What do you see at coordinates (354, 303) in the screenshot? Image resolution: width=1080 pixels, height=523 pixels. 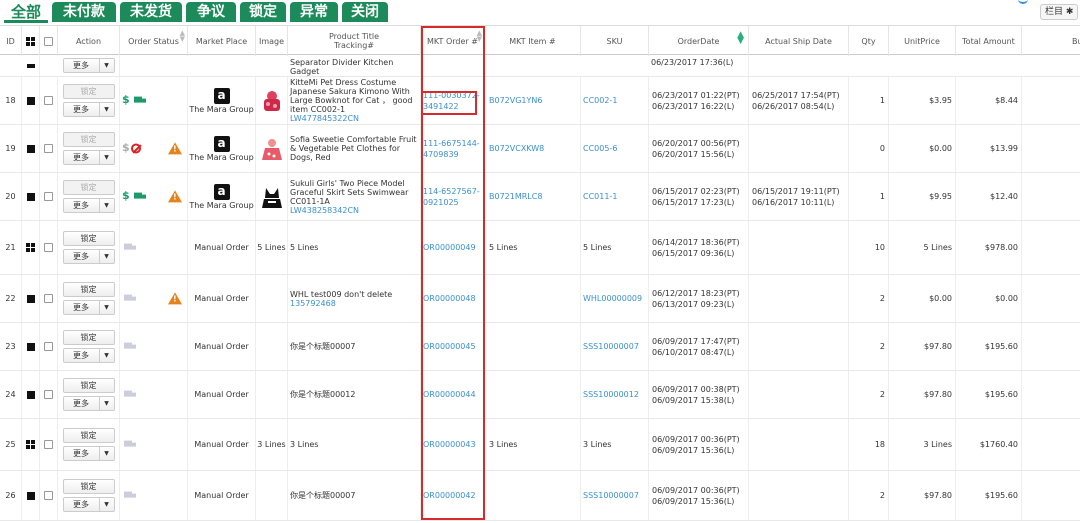 I see `tracking-link: 135792468` at bounding box center [354, 303].